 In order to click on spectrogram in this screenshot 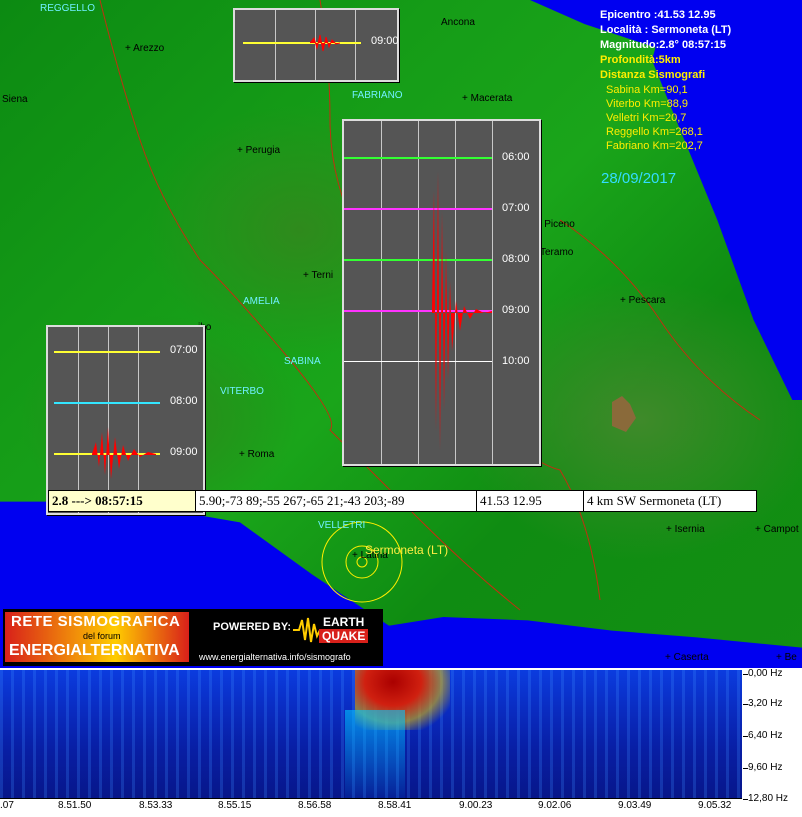, I will do `click(371, 734)`.